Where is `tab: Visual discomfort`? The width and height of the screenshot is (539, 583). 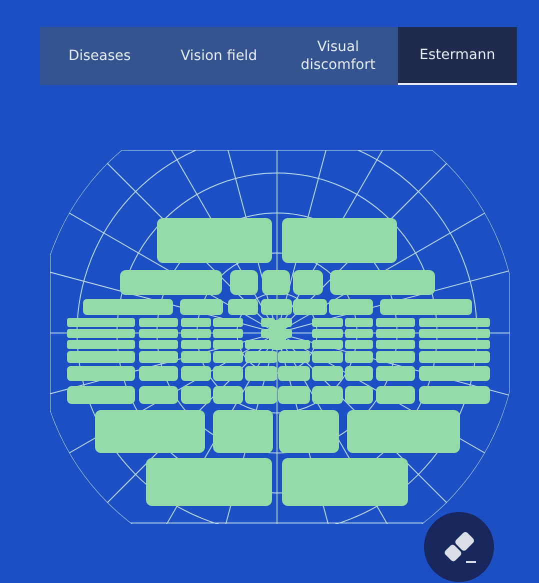
tab: Visual discomfort is located at coordinates (338, 56).